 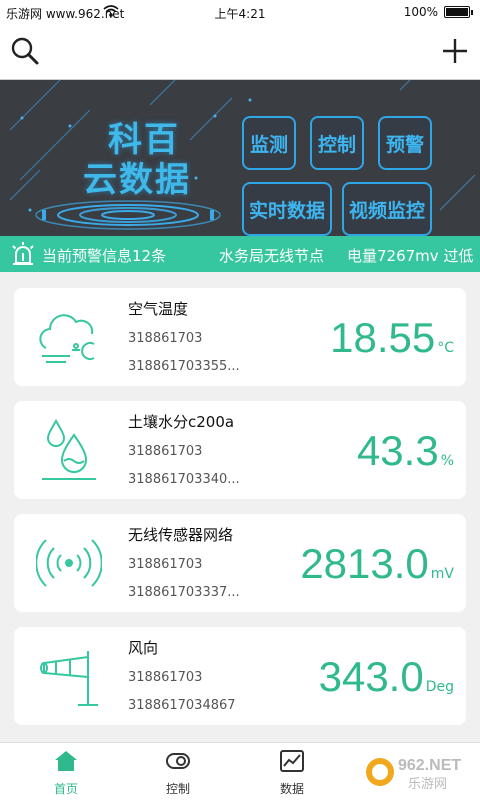 What do you see at coordinates (69, 563) in the screenshot?
I see `wireless-signal-icon` at bounding box center [69, 563].